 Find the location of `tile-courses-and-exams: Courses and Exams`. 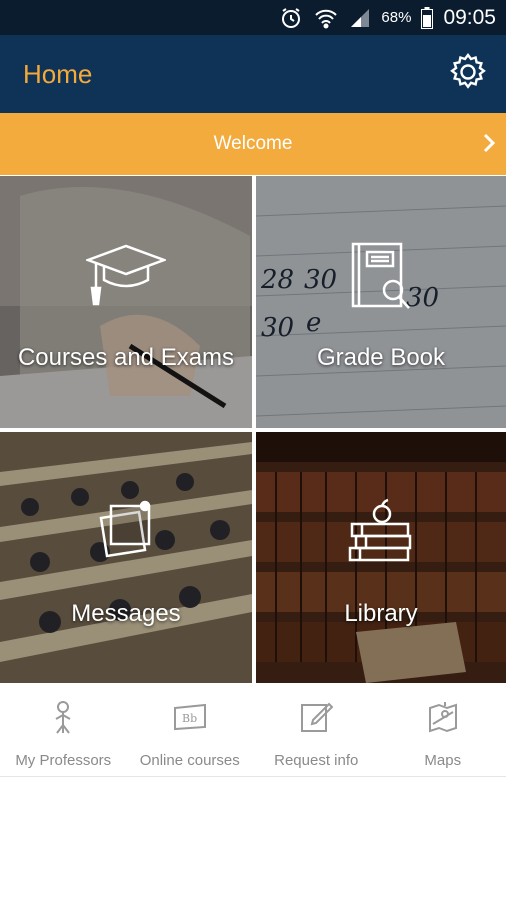

tile-courses-and-exams: Courses and Exams is located at coordinates (126, 302).